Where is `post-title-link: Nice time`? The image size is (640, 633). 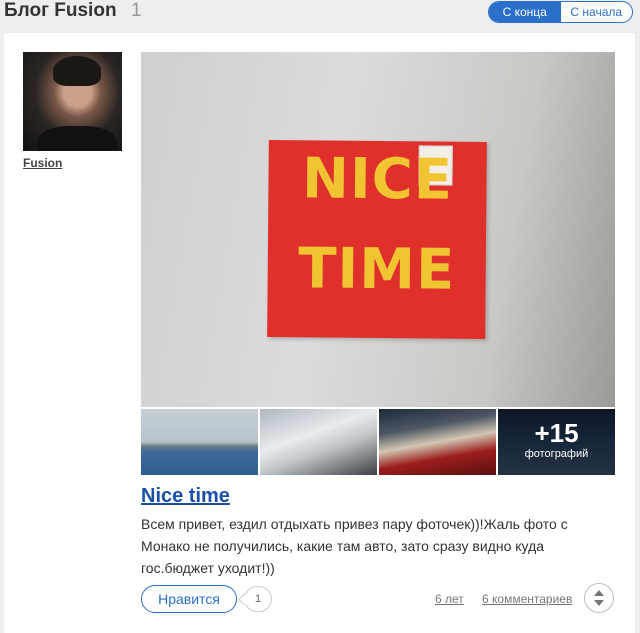
post-title-link: Nice time is located at coordinates (185, 496).